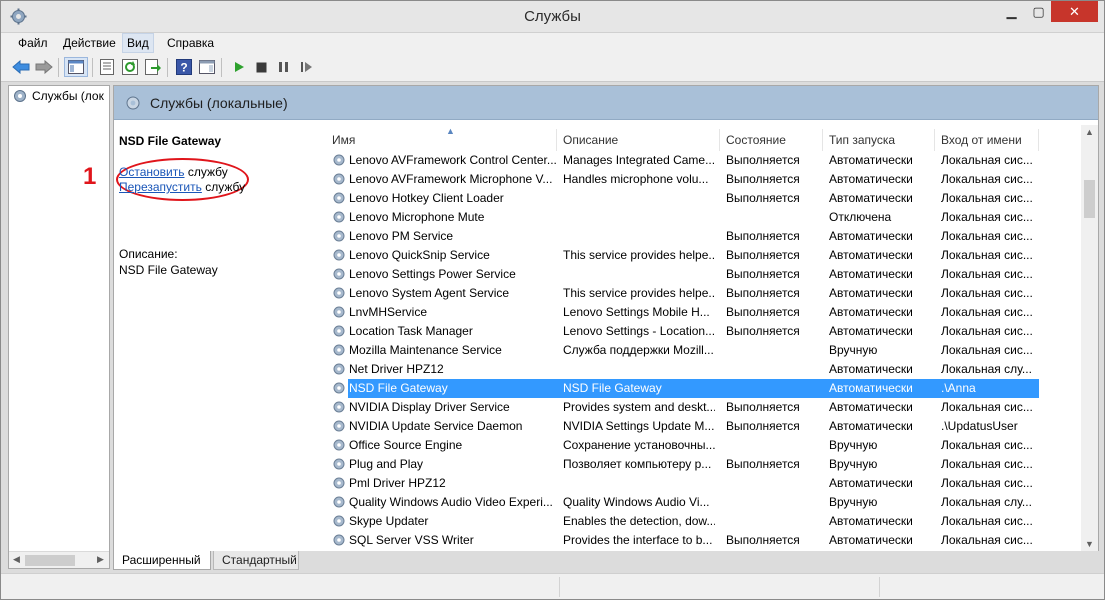 This screenshot has width=1105, height=600. What do you see at coordinates (612, 388) in the screenshot?
I see `cell-description: NSD File Gateway` at bounding box center [612, 388].